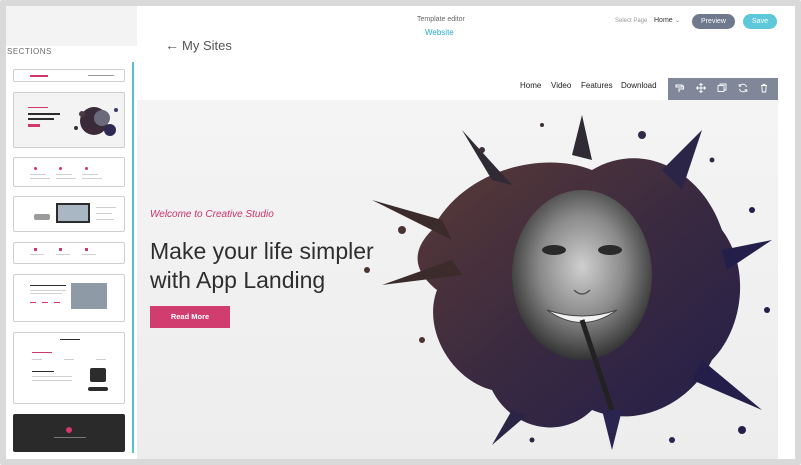 The image size is (801, 465). Describe the element at coordinates (69, 172) in the screenshot. I see `section-thumb-features` at that location.